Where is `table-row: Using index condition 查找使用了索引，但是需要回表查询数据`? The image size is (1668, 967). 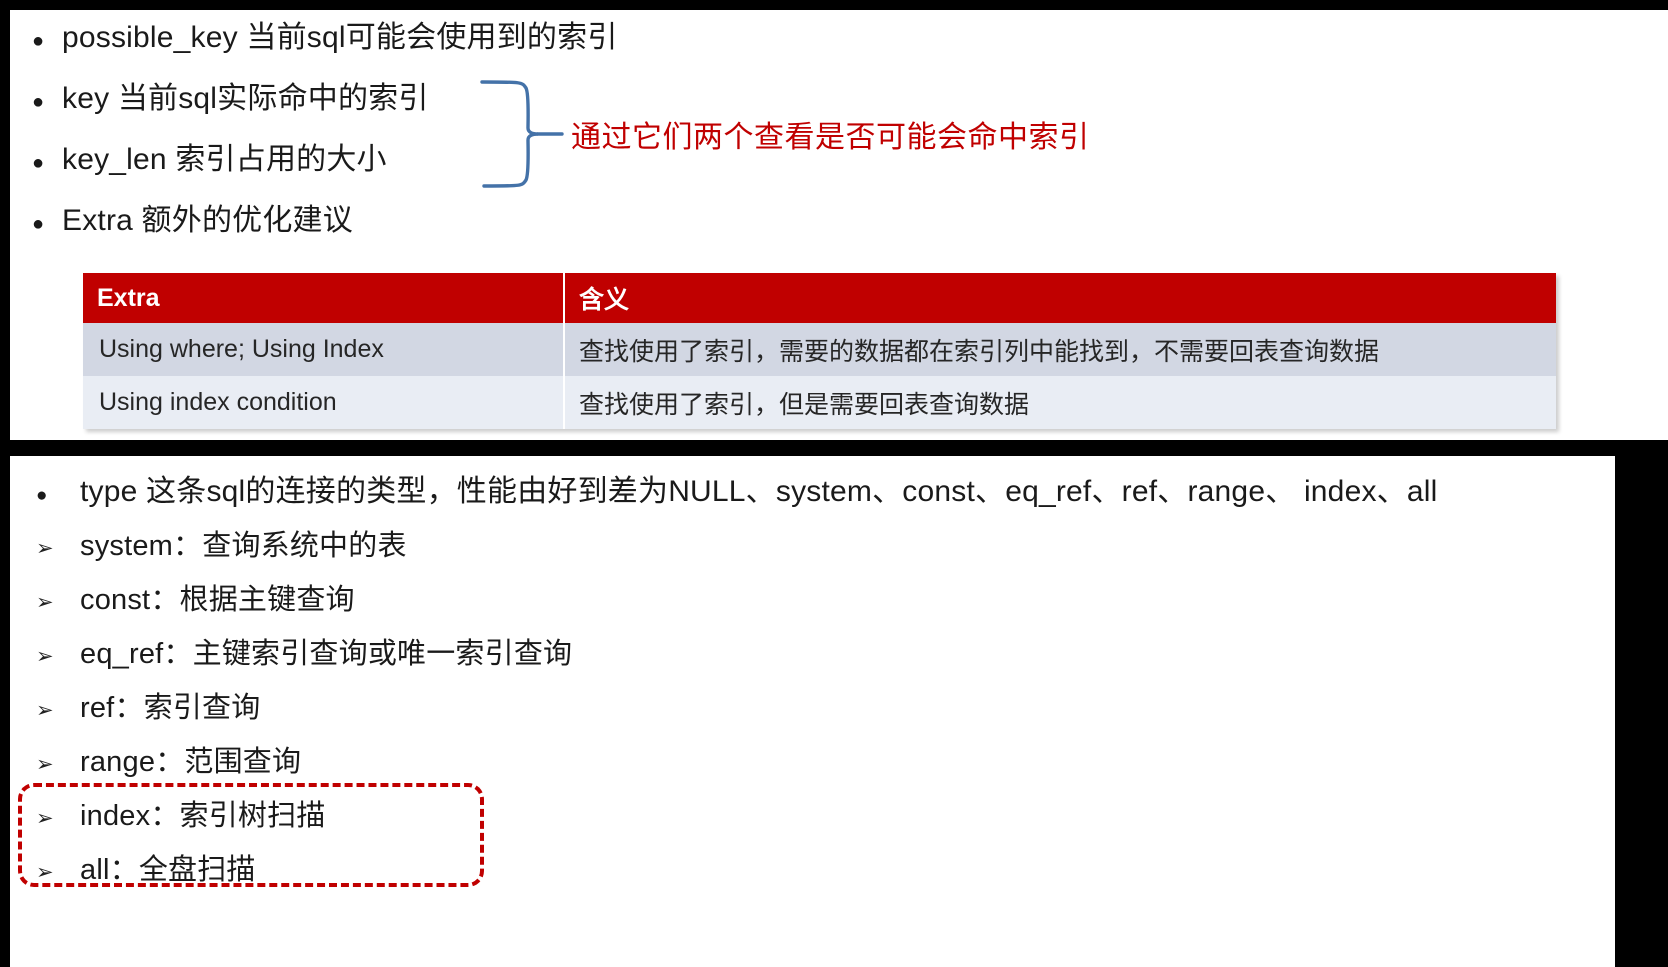
table-row: Using index condition 查找使用了索引，但是需要回表查询数据 is located at coordinates (819, 402).